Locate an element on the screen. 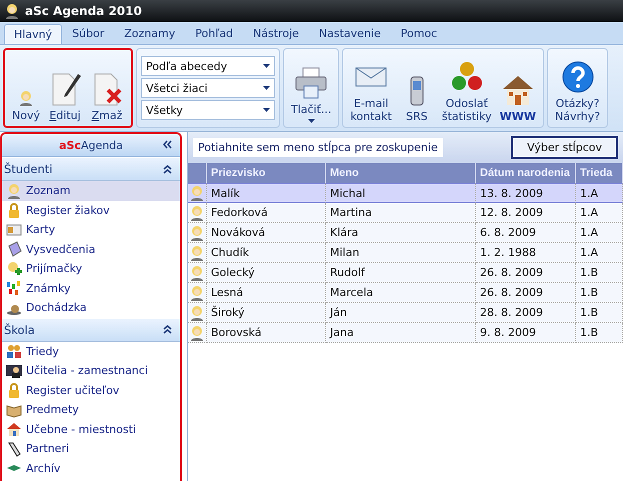 The image size is (623, 481). question-icon is located at coordinates (577, 77).